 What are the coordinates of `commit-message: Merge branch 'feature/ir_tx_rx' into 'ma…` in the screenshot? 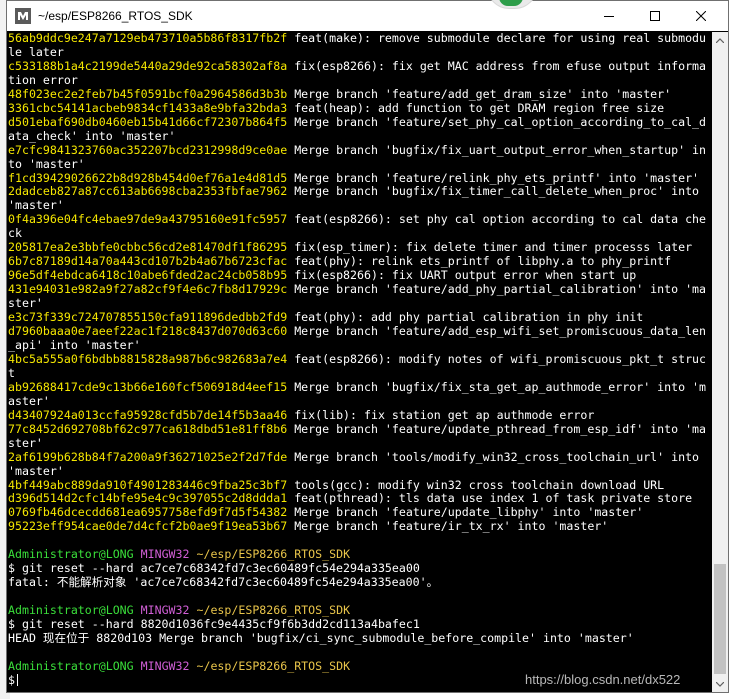 It's located at (451, 526).